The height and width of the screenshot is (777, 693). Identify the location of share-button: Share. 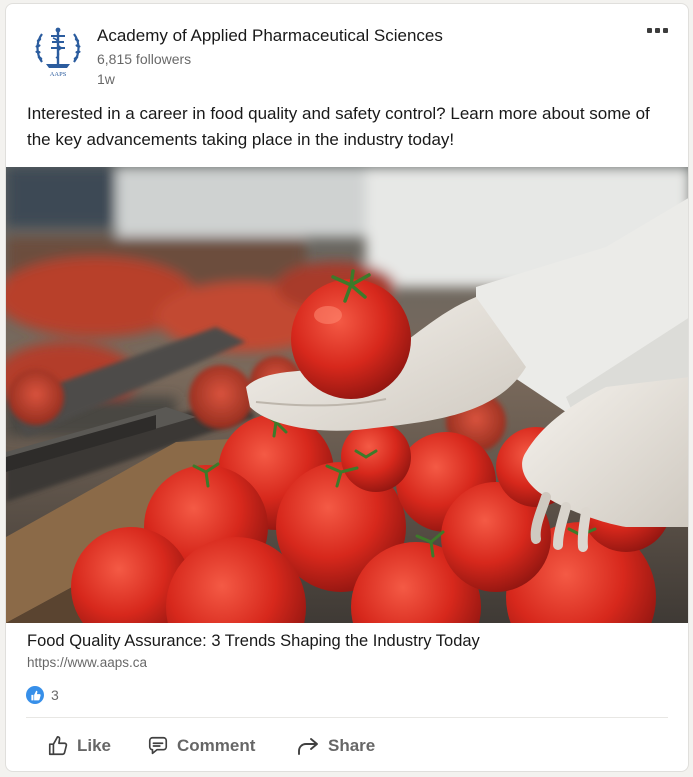
(335, 746).